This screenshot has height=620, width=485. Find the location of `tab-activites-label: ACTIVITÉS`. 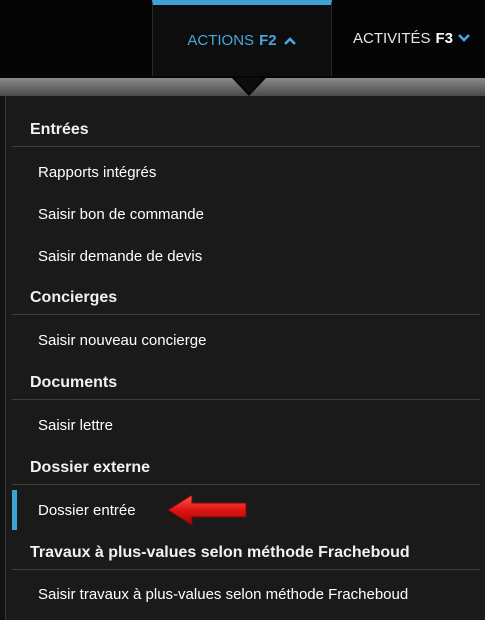

tab-activites-label: ACTIVITÉS is located at coordinates (392, 38).